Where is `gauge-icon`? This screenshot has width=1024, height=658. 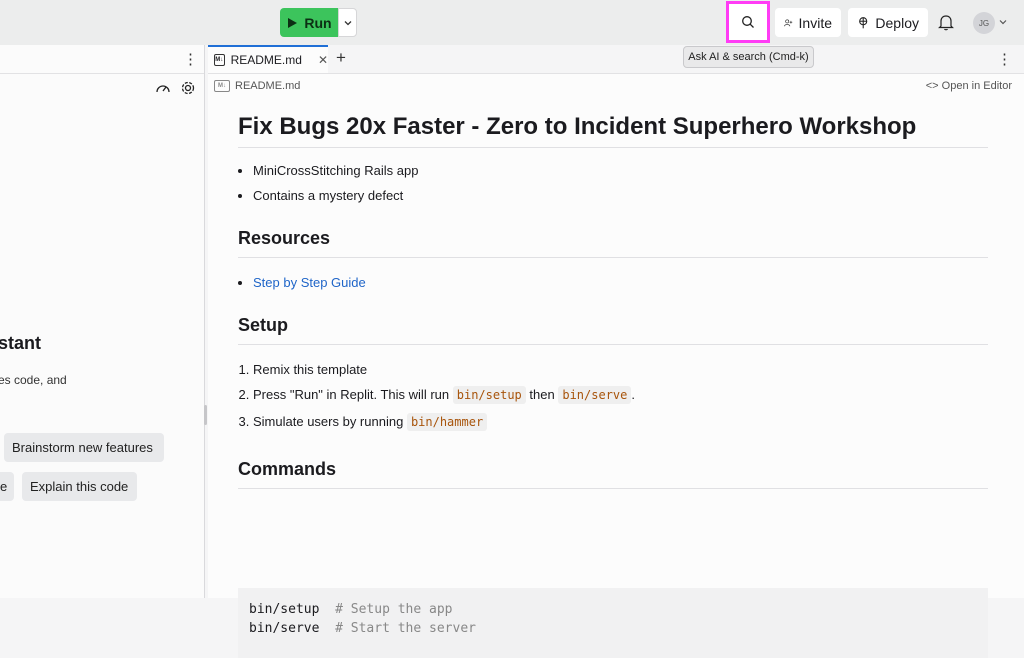 gauge-icon is located at coordinates (163, 88).